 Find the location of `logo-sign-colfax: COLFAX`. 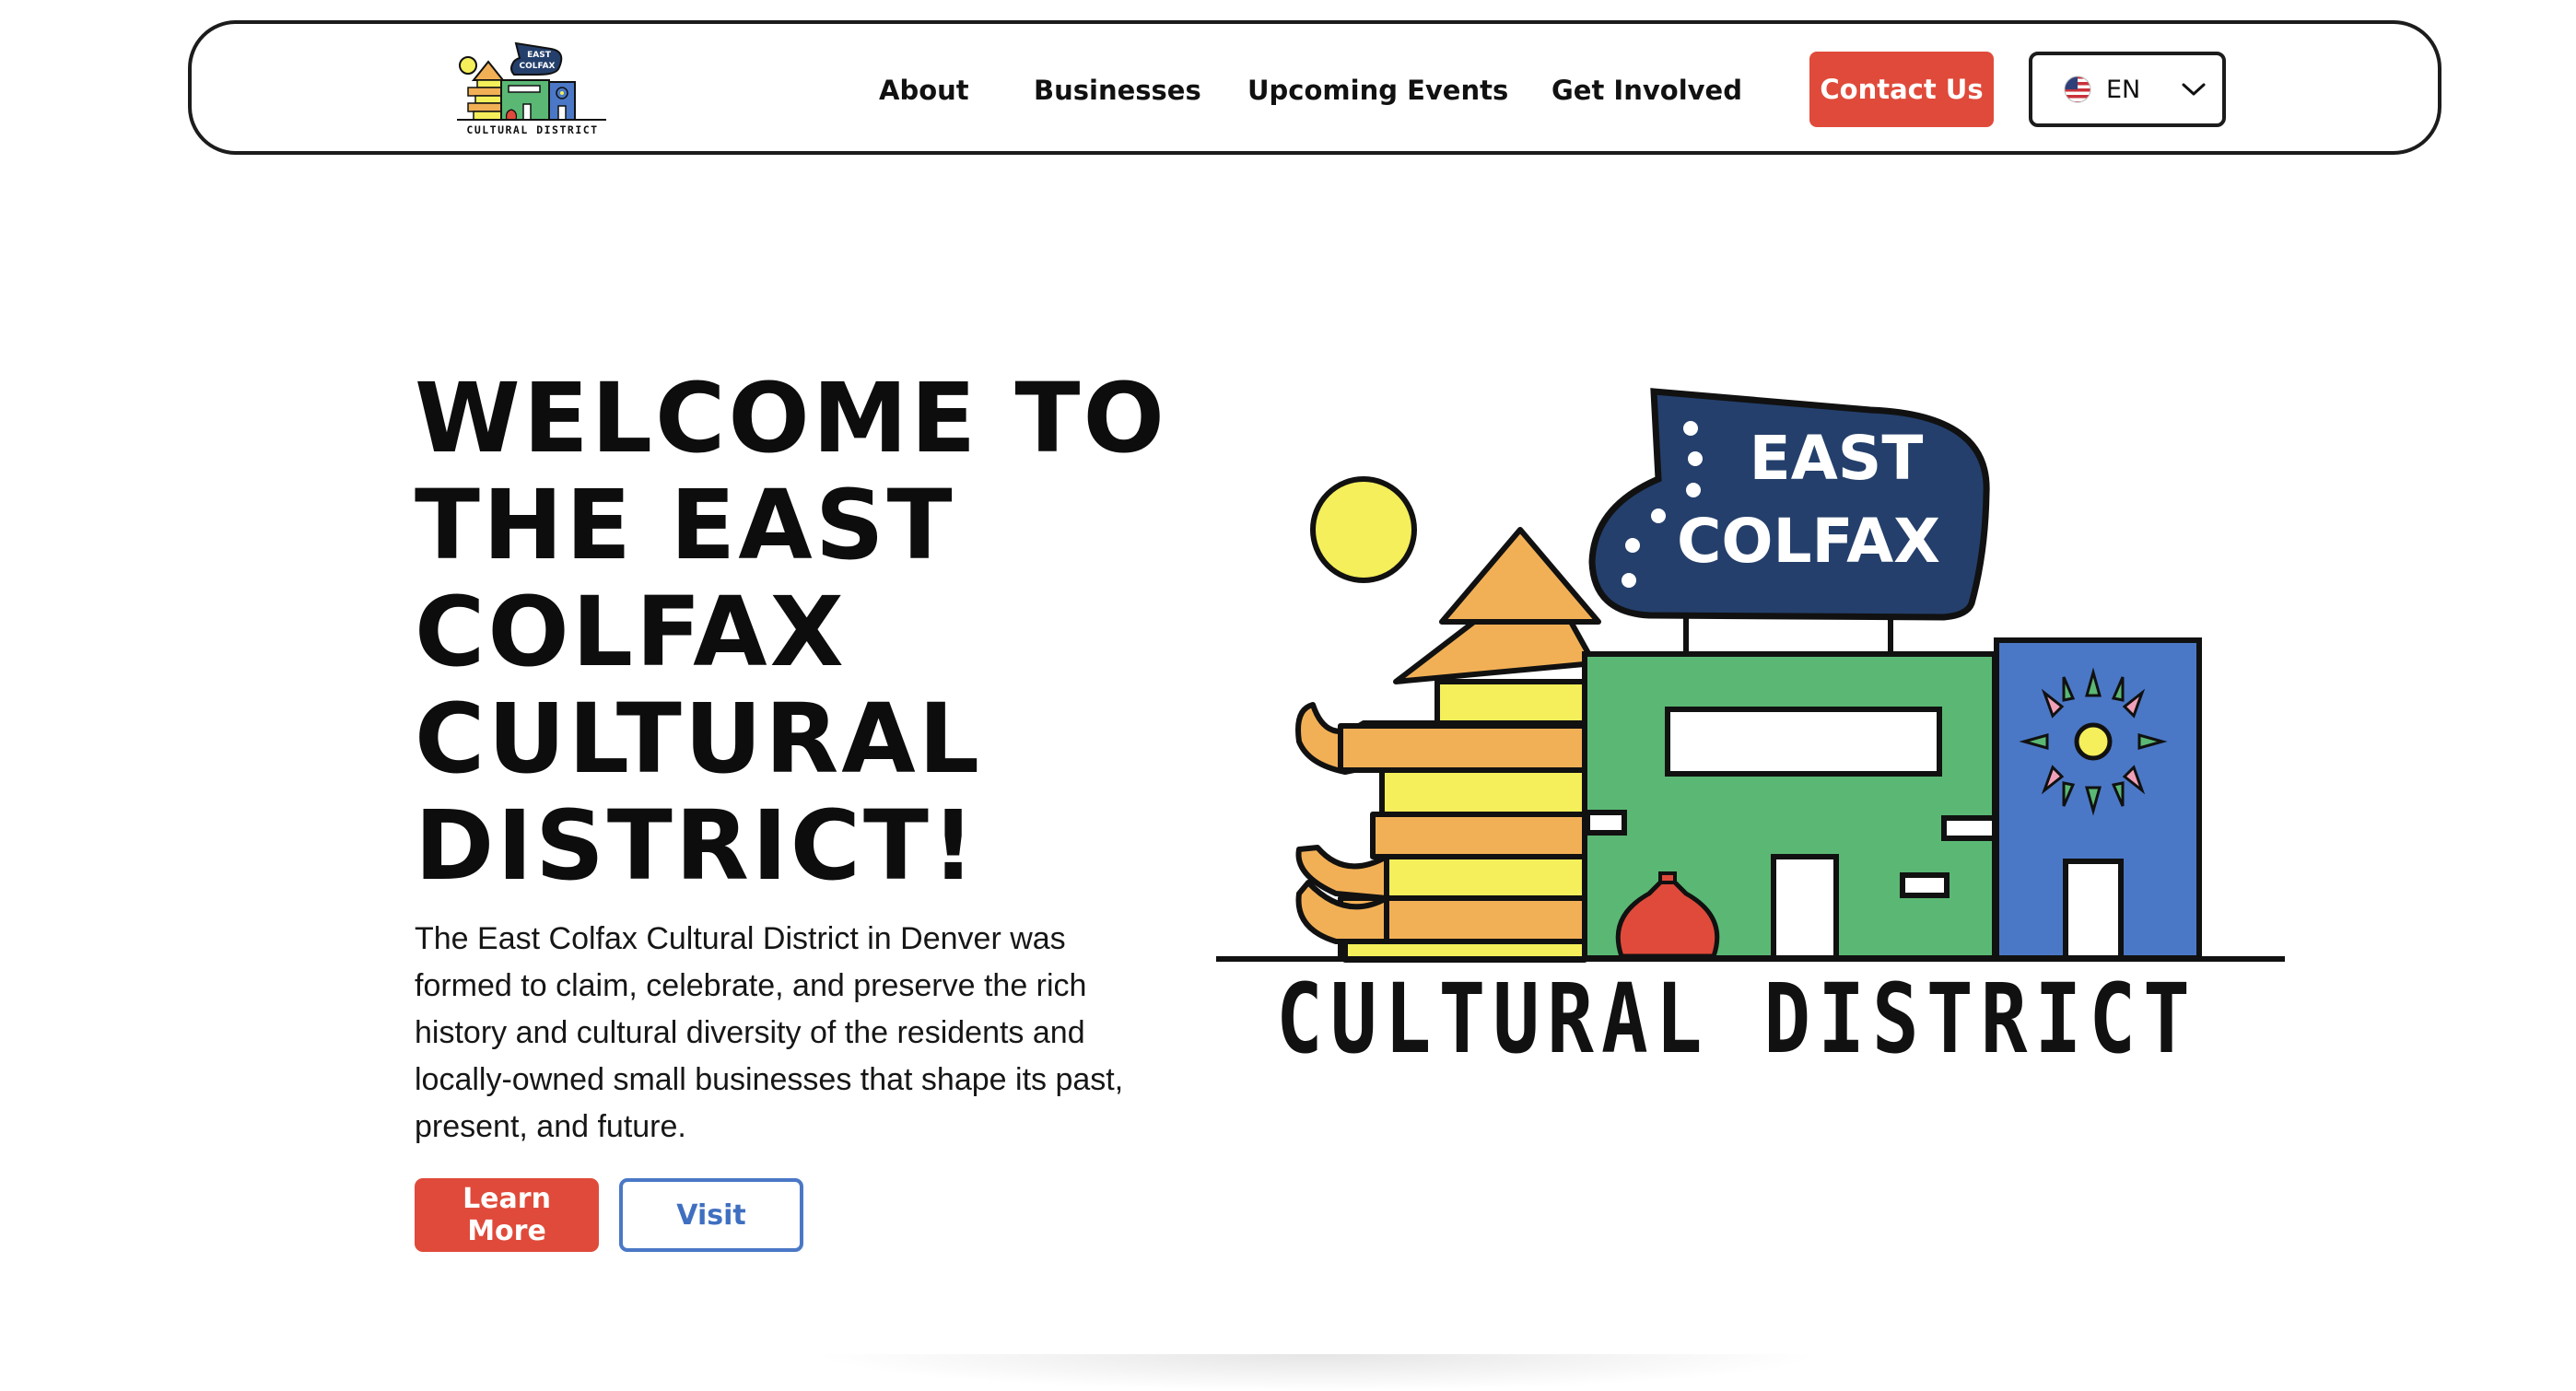

logo-sign-colfax: COLFAX is located at coordinates (537, 66).